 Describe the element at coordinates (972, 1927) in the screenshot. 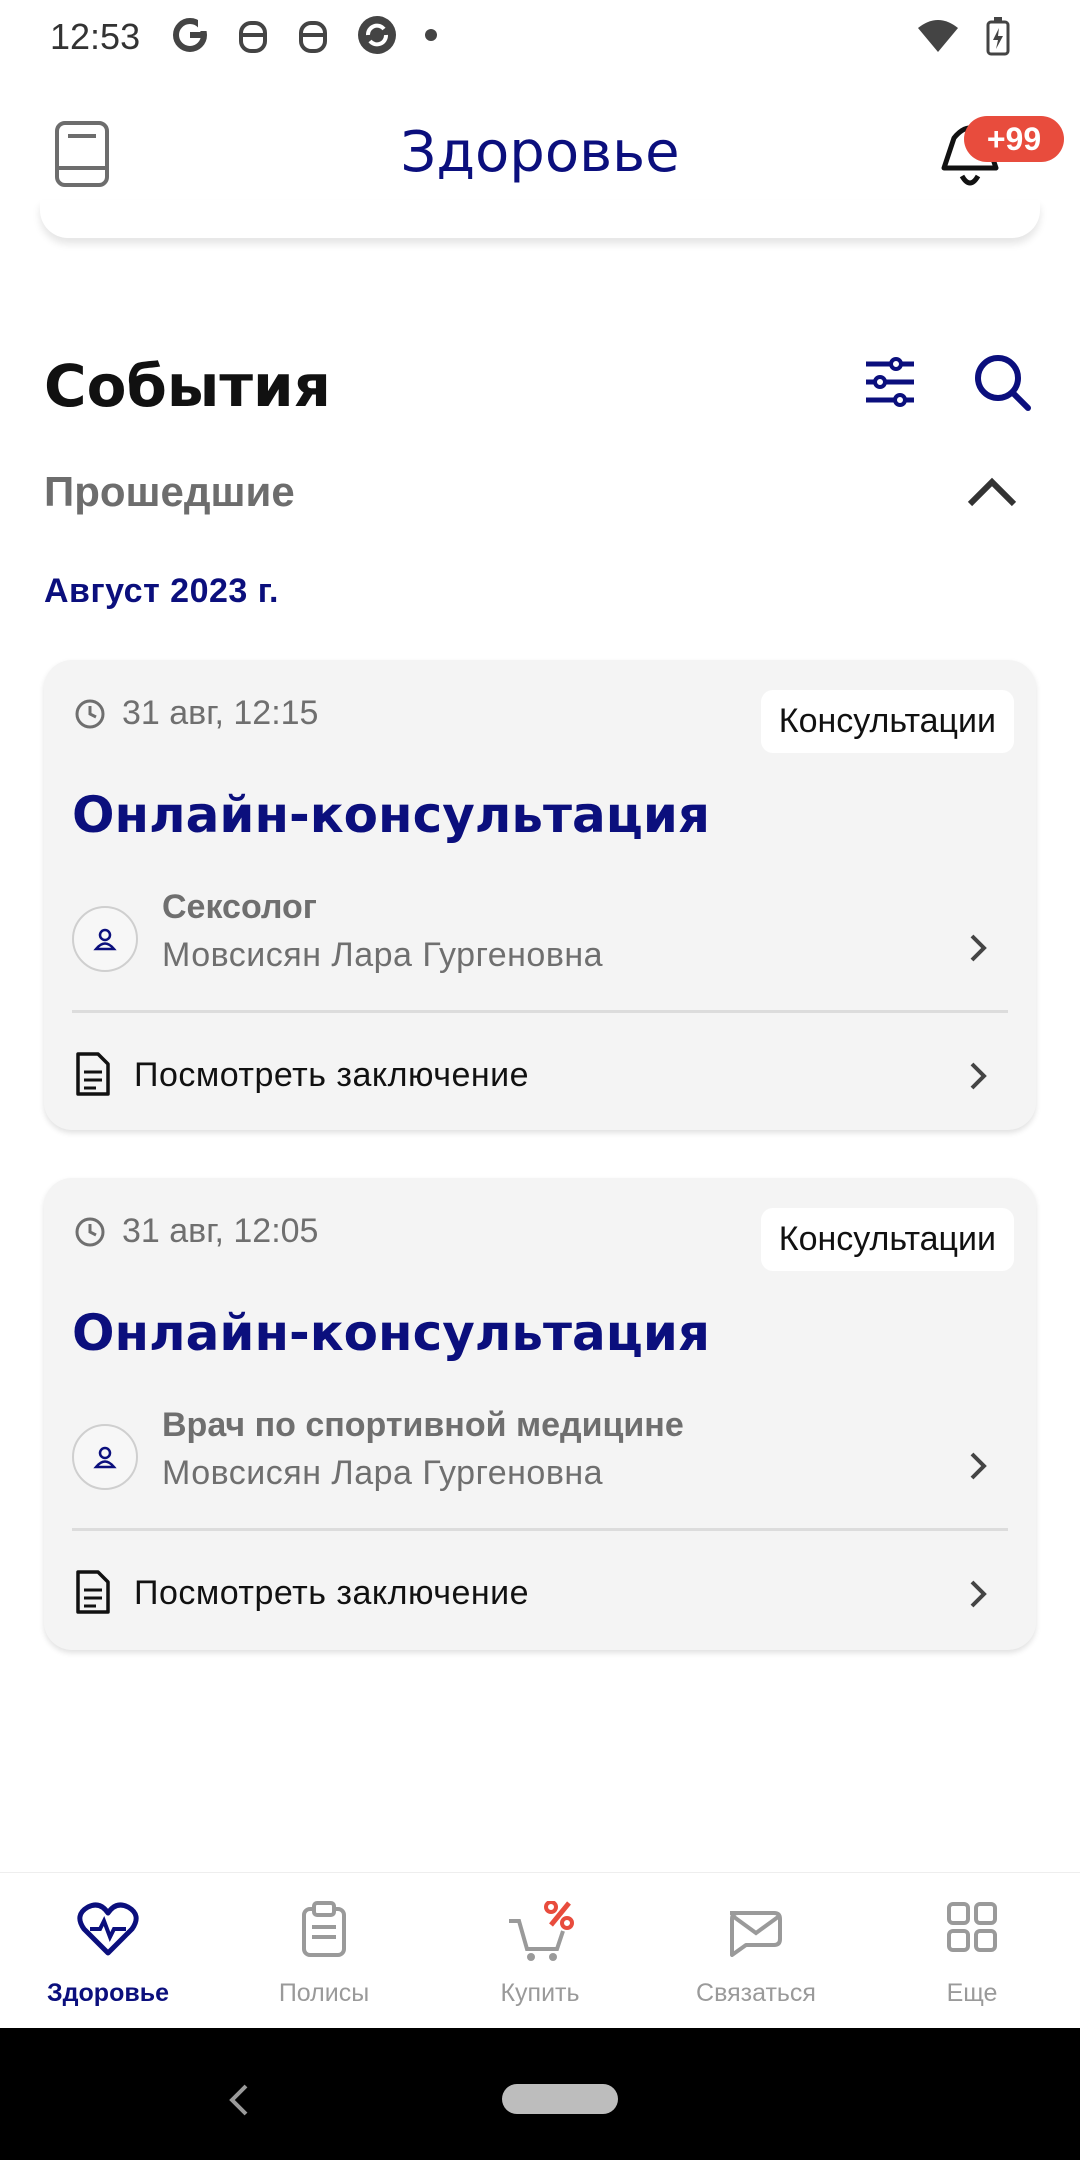

I see `grid-icon` at that location.